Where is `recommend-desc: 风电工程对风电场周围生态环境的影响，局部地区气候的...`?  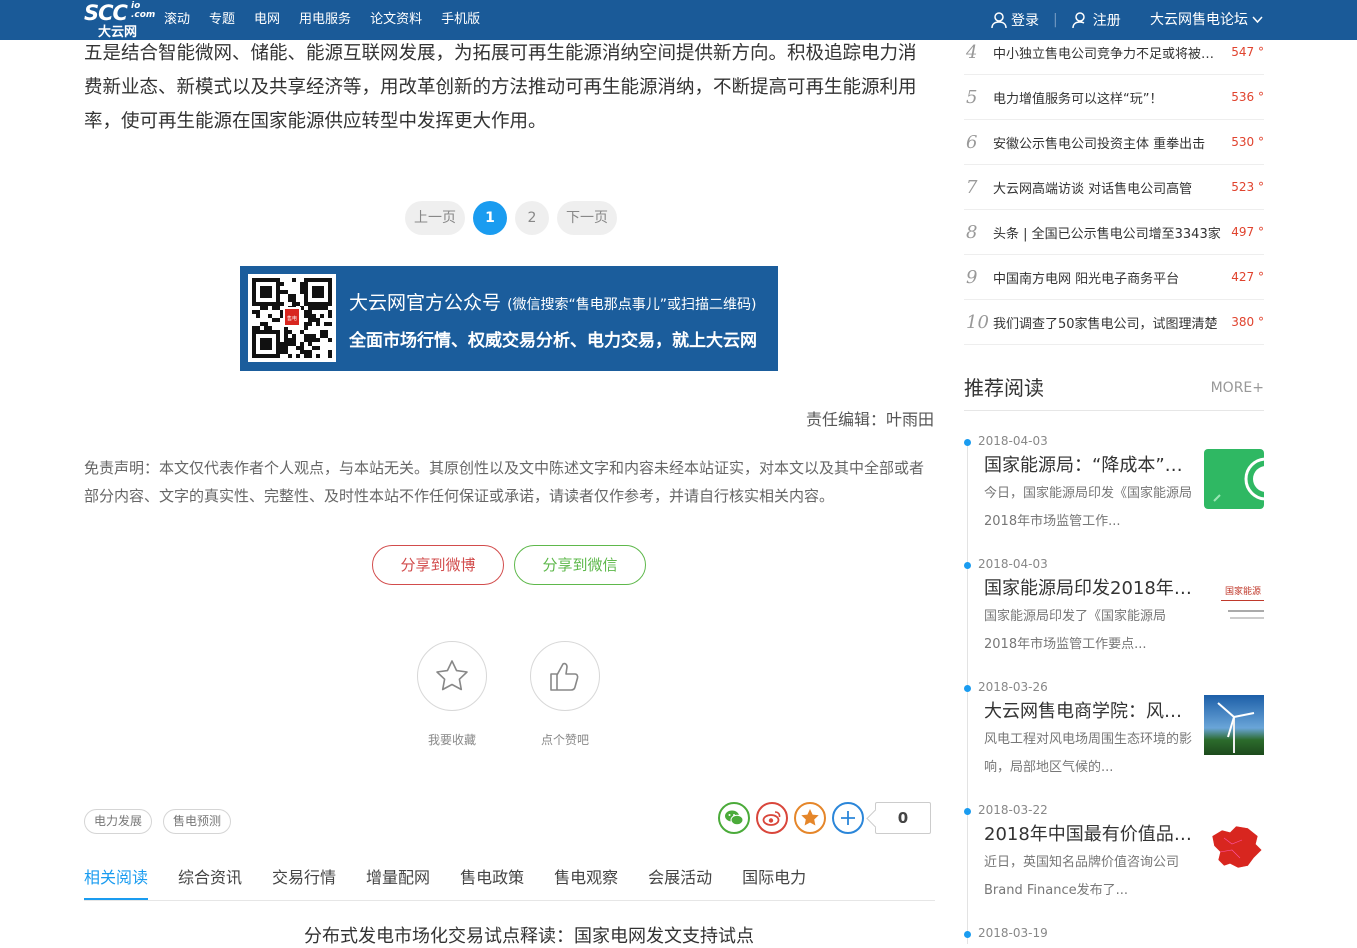
recommend-desc: 风电工程对风电场周围生态环境的影响，局部地区气候的... is located at coordinates (1088, 753).